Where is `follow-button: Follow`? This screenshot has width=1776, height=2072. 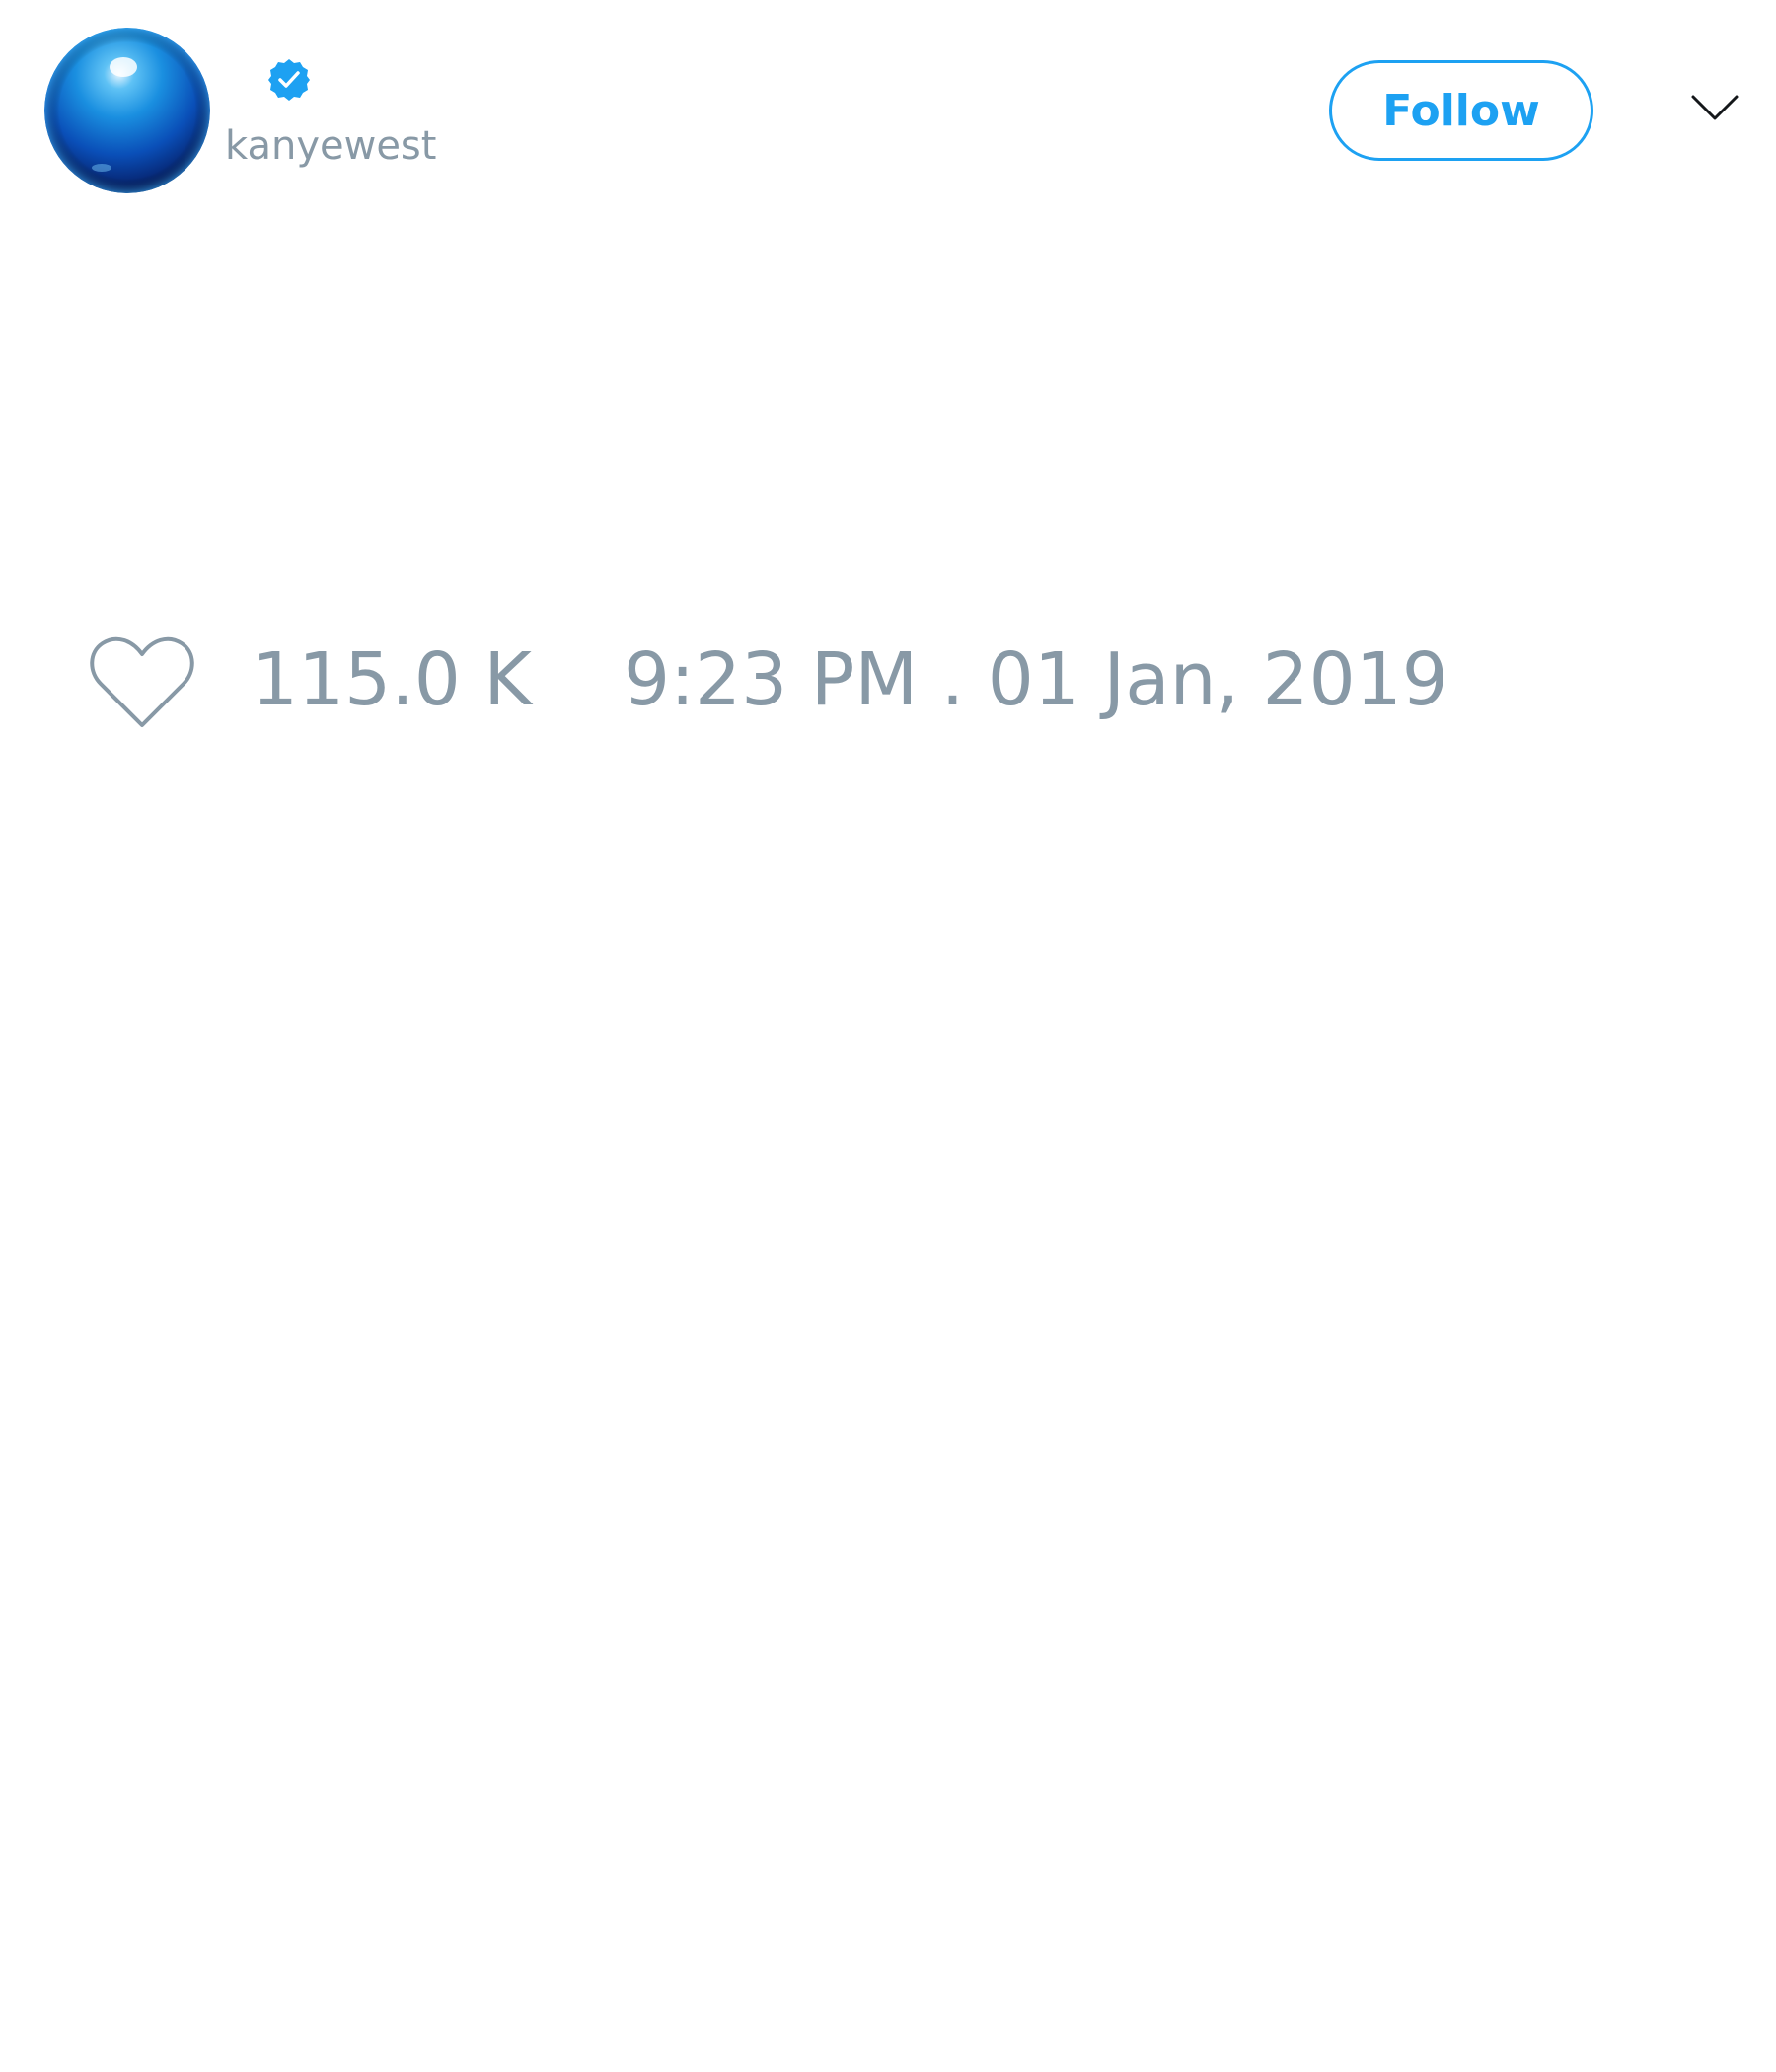
follow-button: Follow is located at coordinates (1461, 111).